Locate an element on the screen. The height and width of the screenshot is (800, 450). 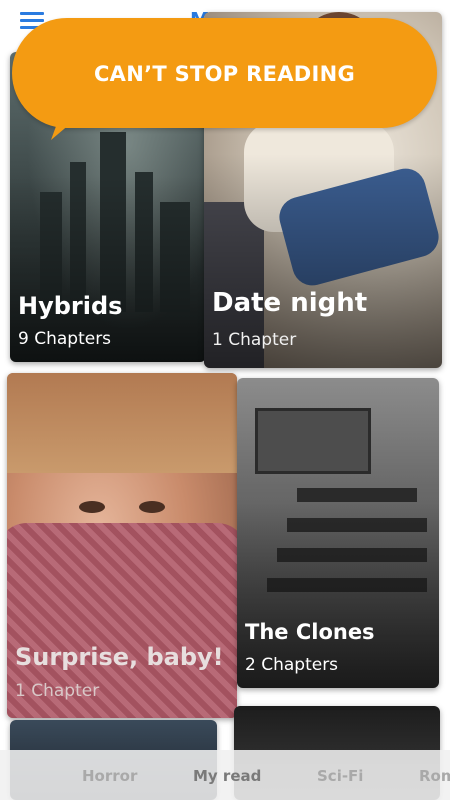
tab-my-read: My read is located at coordinates (227, 776).